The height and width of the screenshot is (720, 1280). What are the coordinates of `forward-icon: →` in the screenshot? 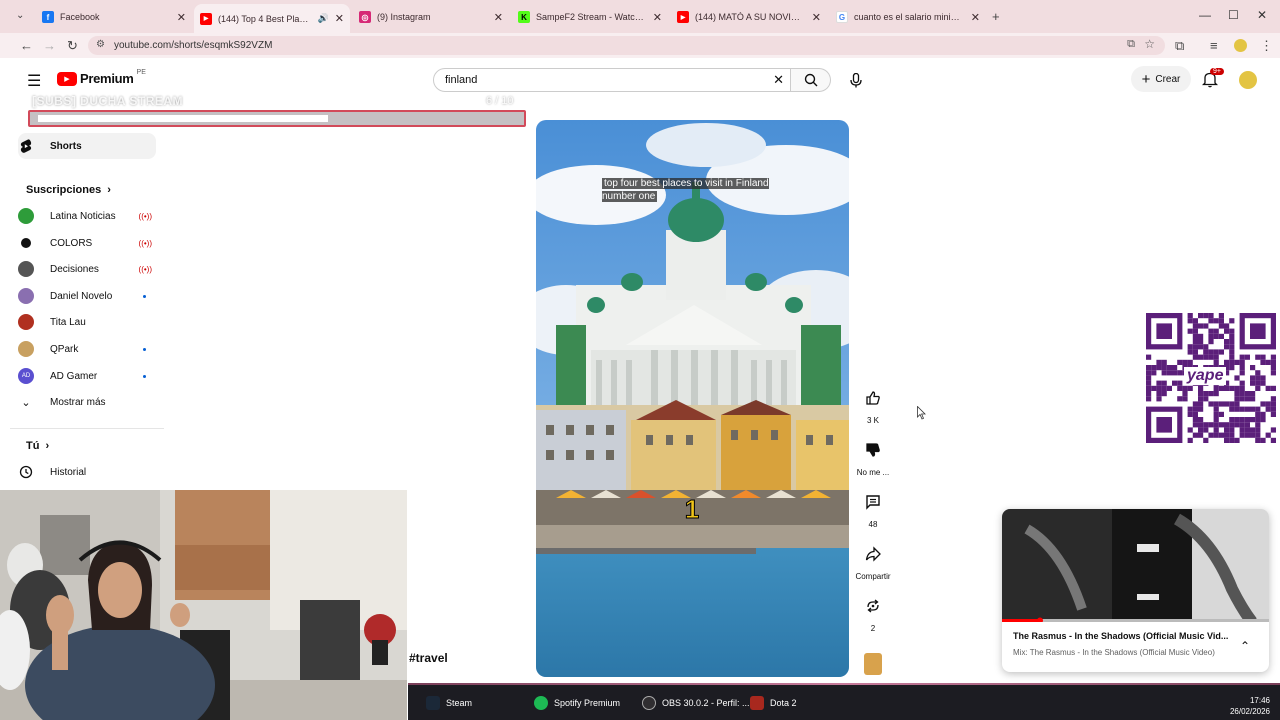 It's located at (49, 45).